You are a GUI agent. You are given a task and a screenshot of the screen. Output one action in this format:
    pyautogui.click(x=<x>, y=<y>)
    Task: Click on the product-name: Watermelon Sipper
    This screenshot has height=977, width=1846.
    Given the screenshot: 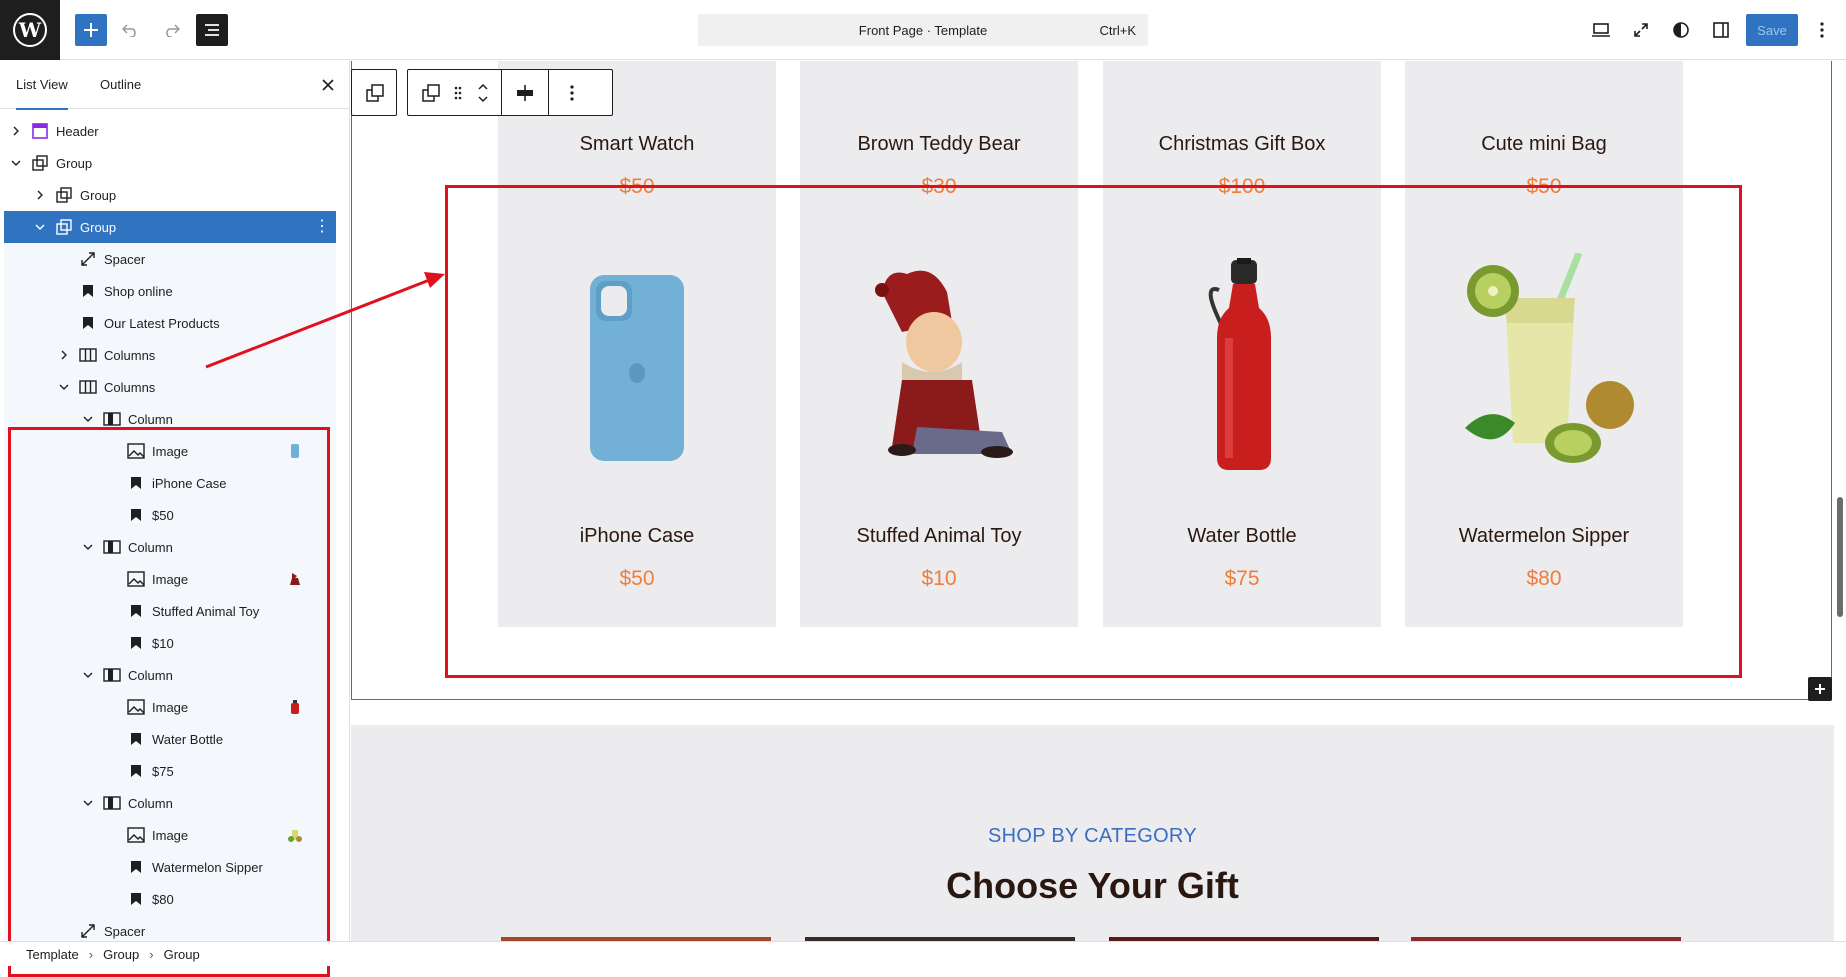 What is the action you would take?
    pyautogui.click(x=1544, y=536)
    